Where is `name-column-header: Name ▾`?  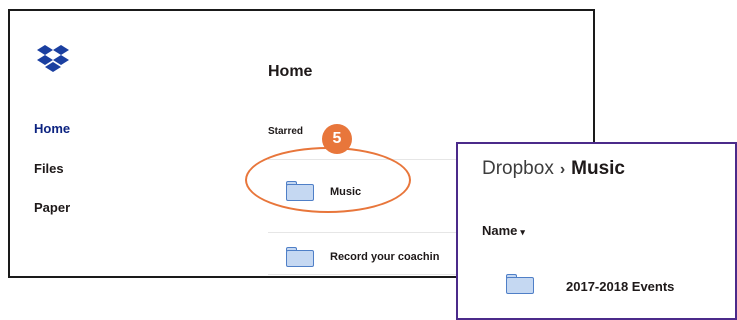 name-column-header: Name ▾ is located at coordinates (503, 230).